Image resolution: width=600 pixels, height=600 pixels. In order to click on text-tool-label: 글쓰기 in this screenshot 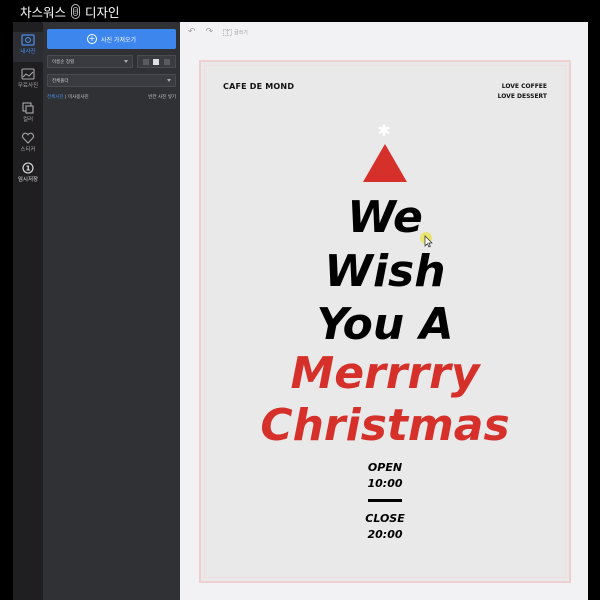, I will do `click(241, 32)`.